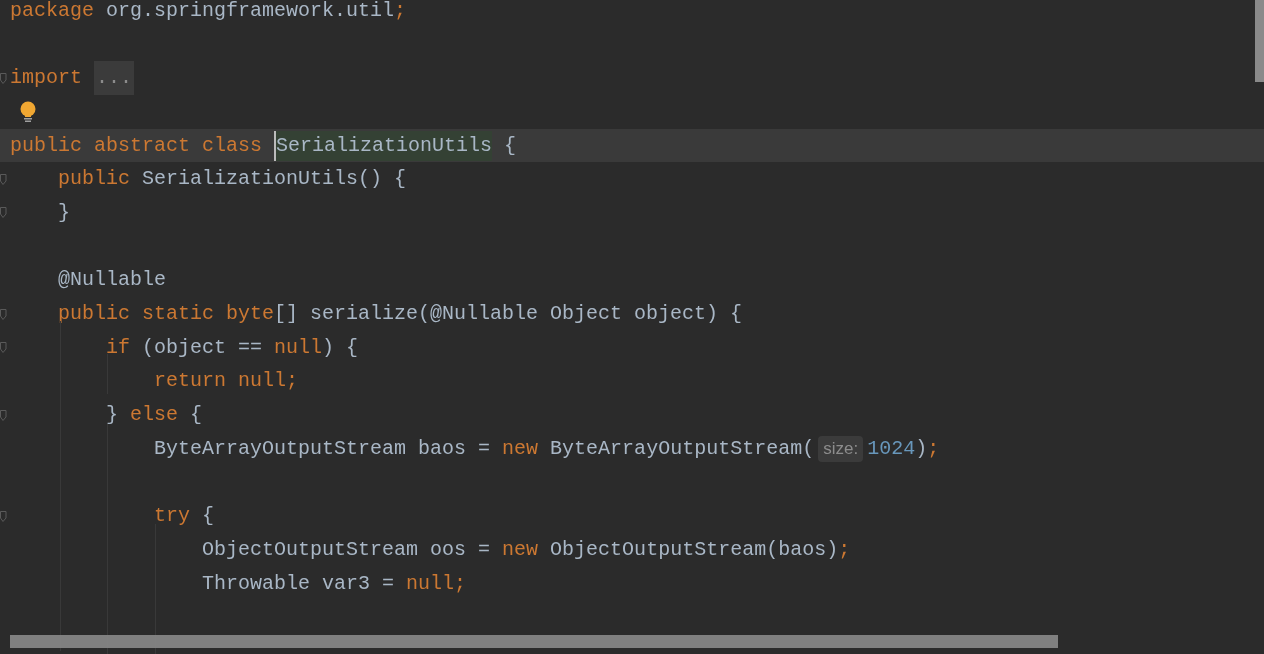 The height and width of the screenshot is (654, 1264). I want to click on code-text: ObjectOutputStream oos = new ObjectOutputStream(baos);, so click(526, 549).